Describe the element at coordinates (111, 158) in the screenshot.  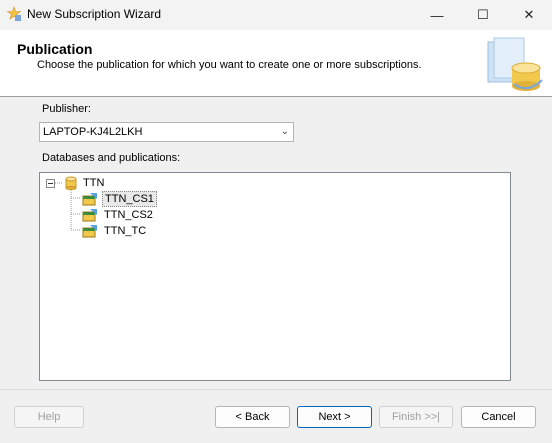
I see `databases-label: Databases and publications:` at that location.